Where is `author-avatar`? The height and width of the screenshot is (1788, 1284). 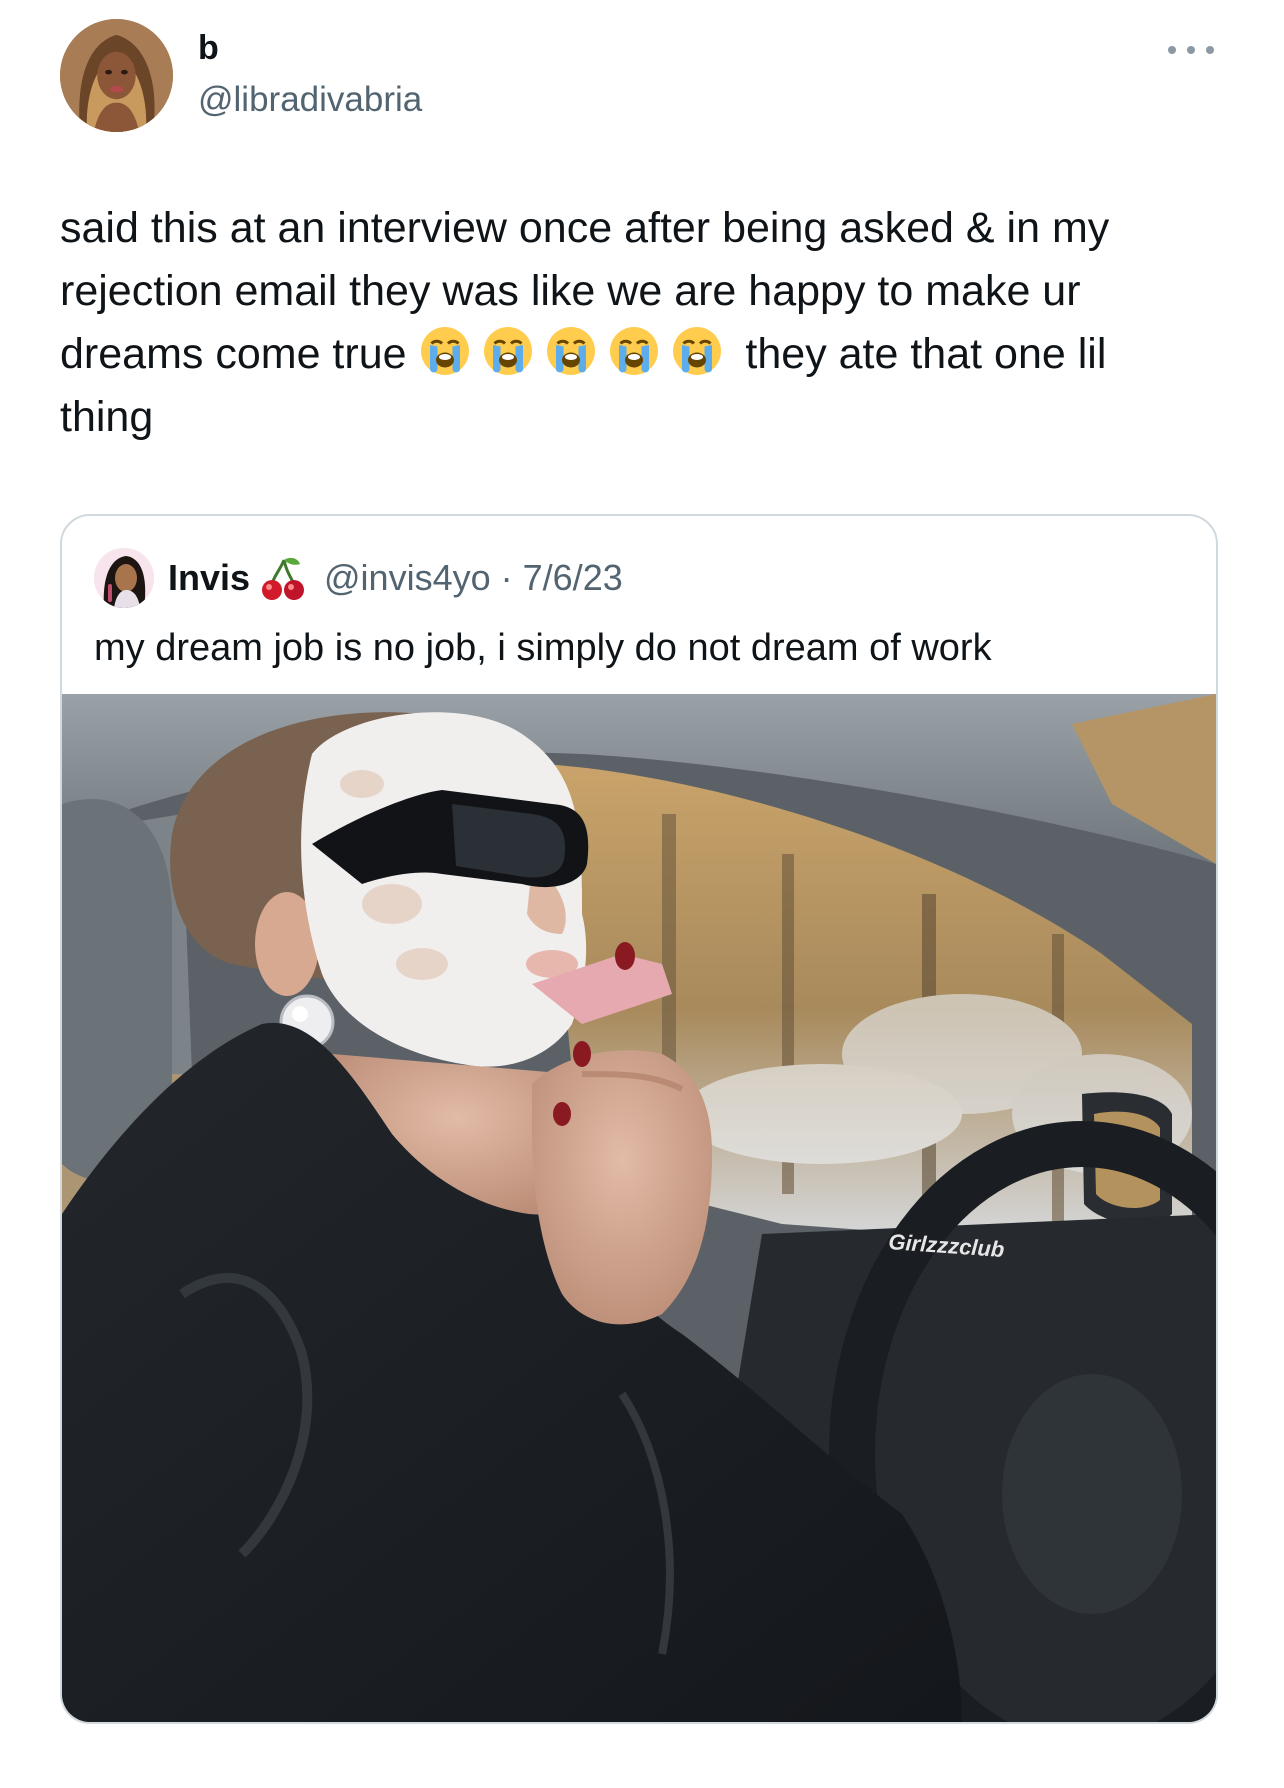
author-avatar is located at coordinates (116, 75).